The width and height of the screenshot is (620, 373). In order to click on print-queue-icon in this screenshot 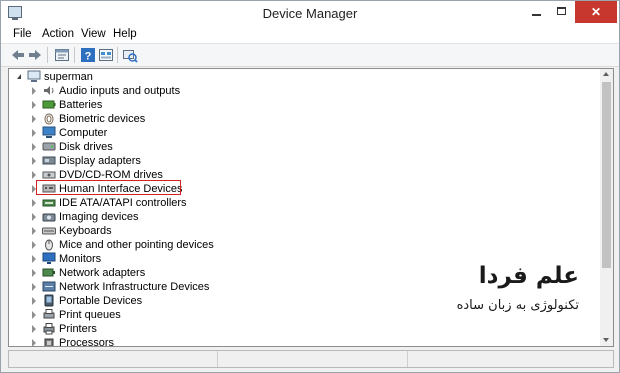, I will do `click(49, 314)`.